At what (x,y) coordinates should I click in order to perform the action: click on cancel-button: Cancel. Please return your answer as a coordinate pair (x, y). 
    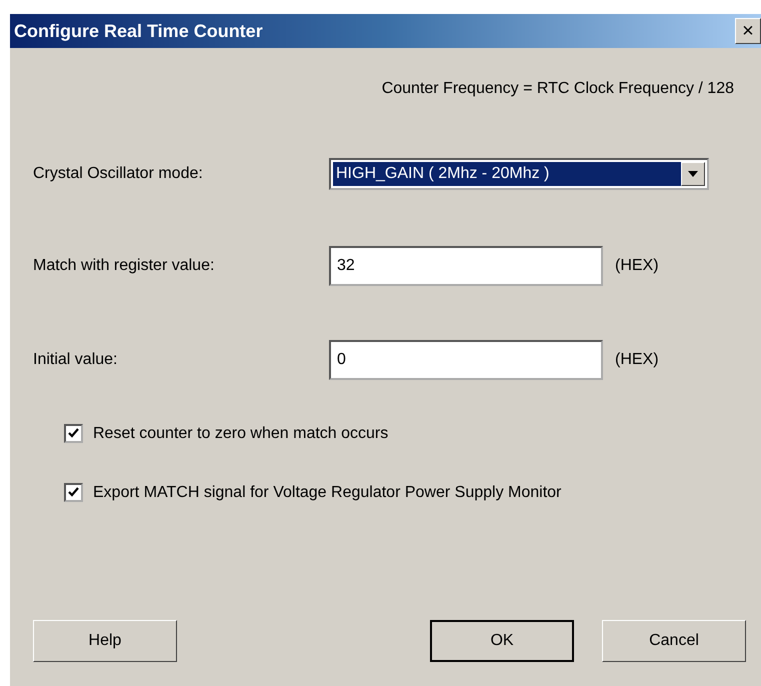
    Looking at the image, I should click on (674, 641).